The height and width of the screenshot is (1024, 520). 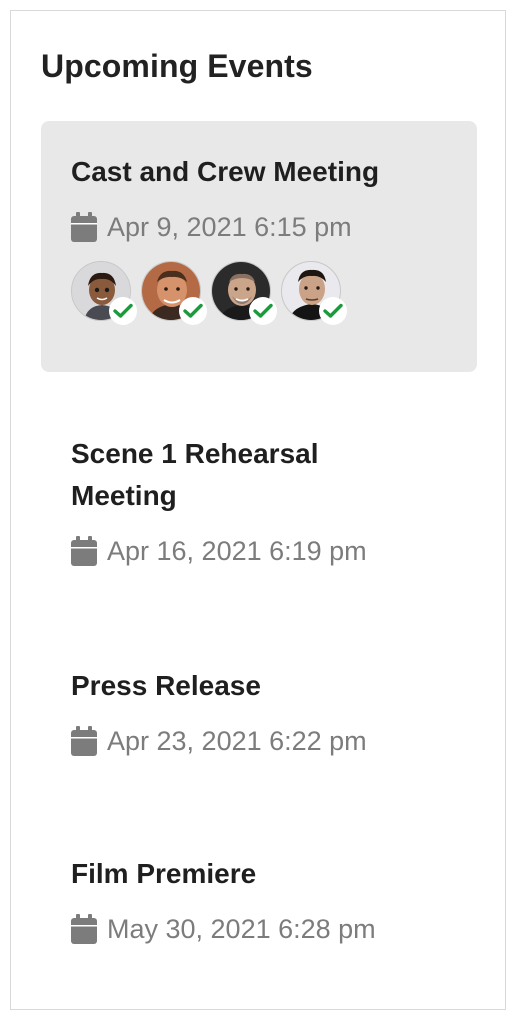 What do you see at coordinates (241, 928) in the screenshot?
I see `event-date-text: May 30, 2021 6:28 pm` at bounding box center [241, 928].